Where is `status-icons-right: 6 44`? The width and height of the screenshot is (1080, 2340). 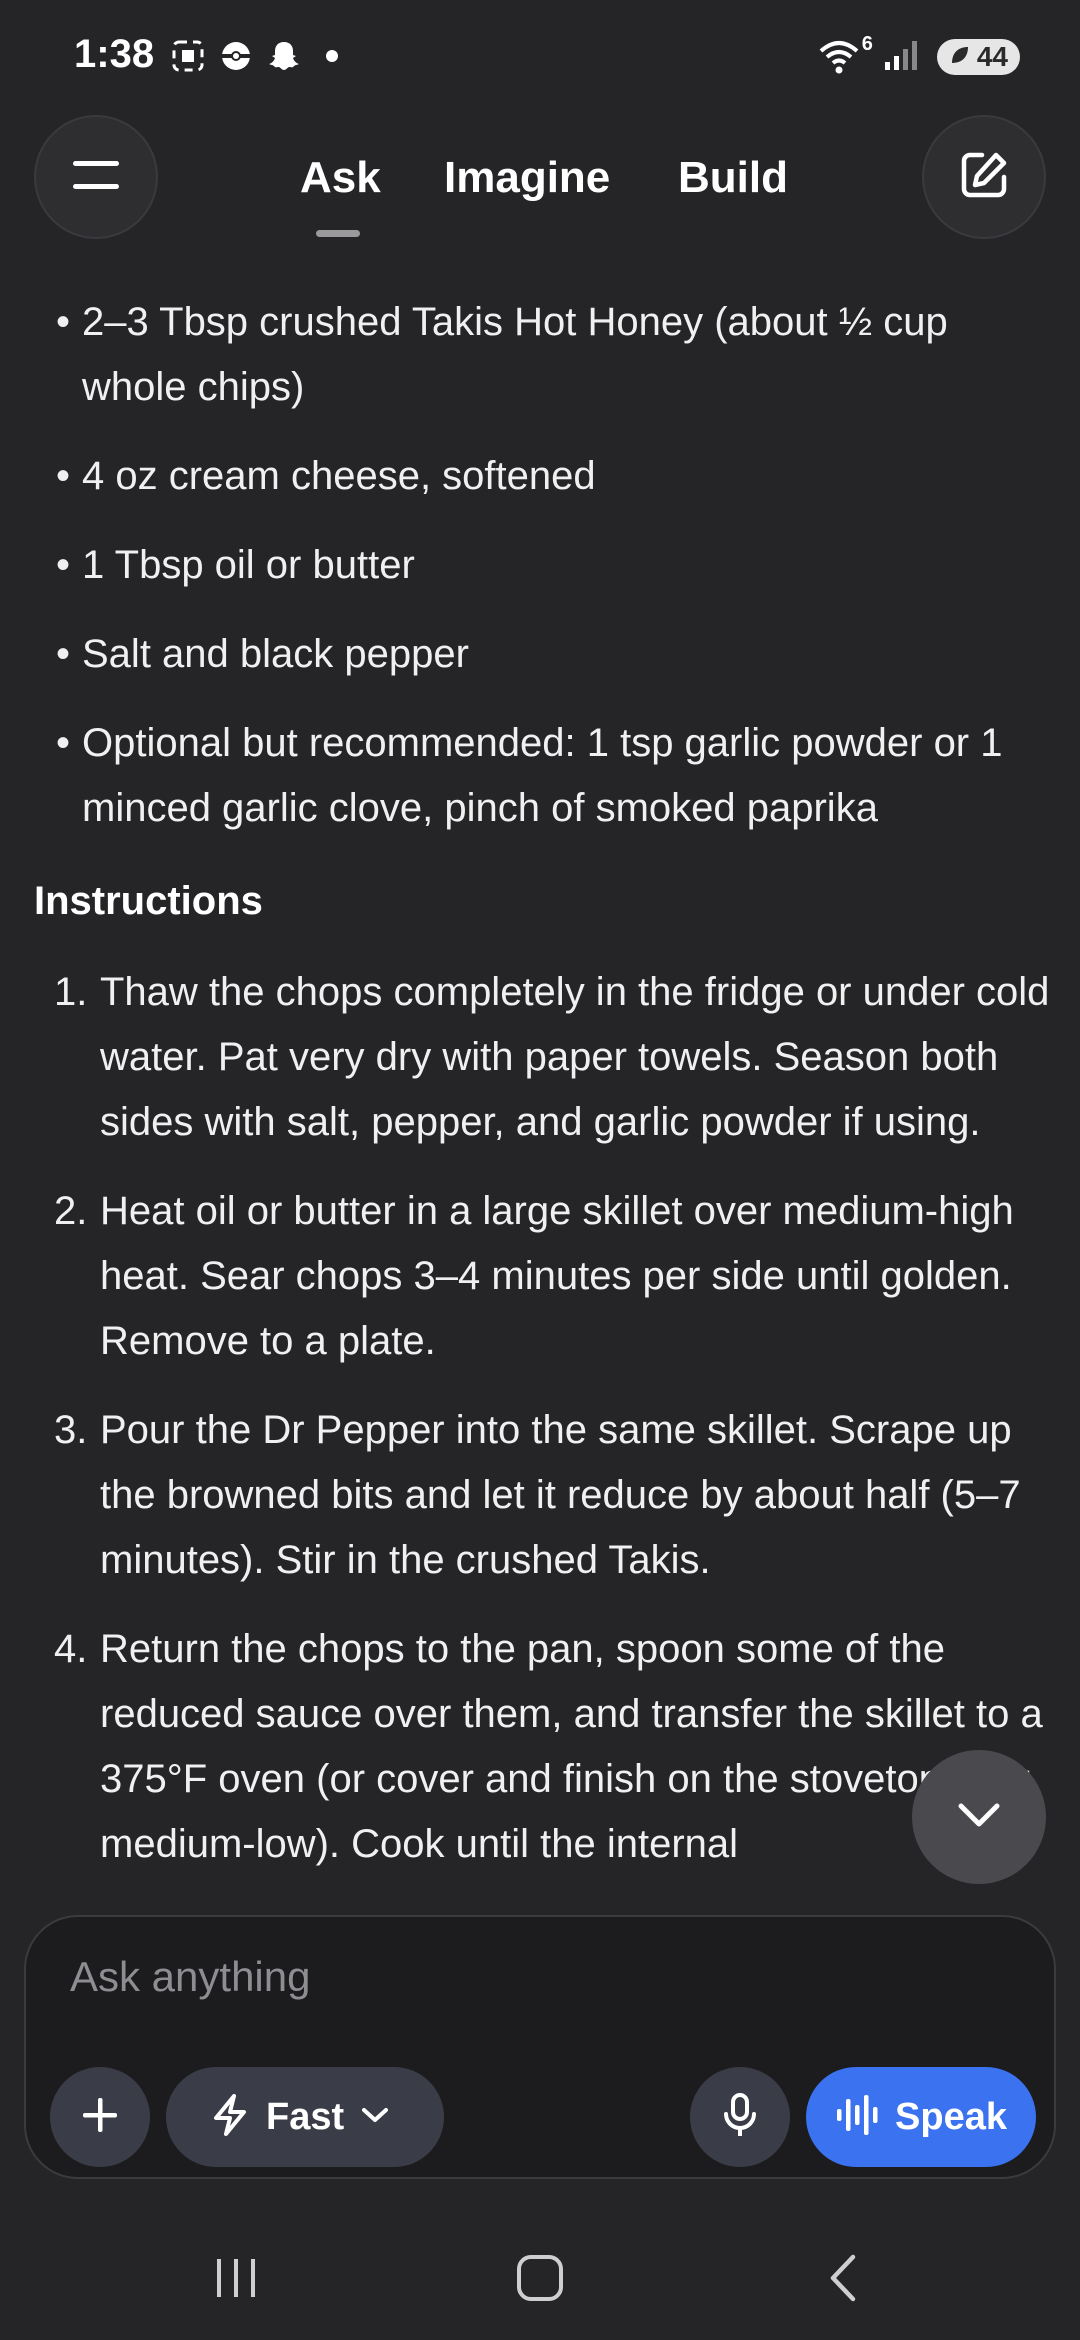
status-icons-right: 6 44 is located at coordinates (918, 55).